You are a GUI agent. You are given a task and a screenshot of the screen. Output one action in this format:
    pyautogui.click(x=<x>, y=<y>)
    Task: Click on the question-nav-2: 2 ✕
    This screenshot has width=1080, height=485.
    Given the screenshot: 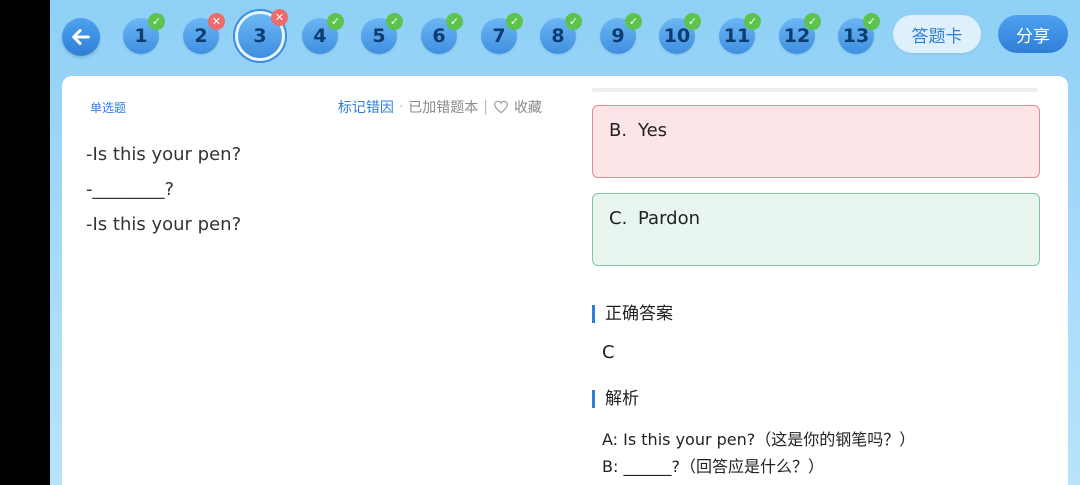 What is the action you would take?
    pyautogui.click(x=204, y=33)
    